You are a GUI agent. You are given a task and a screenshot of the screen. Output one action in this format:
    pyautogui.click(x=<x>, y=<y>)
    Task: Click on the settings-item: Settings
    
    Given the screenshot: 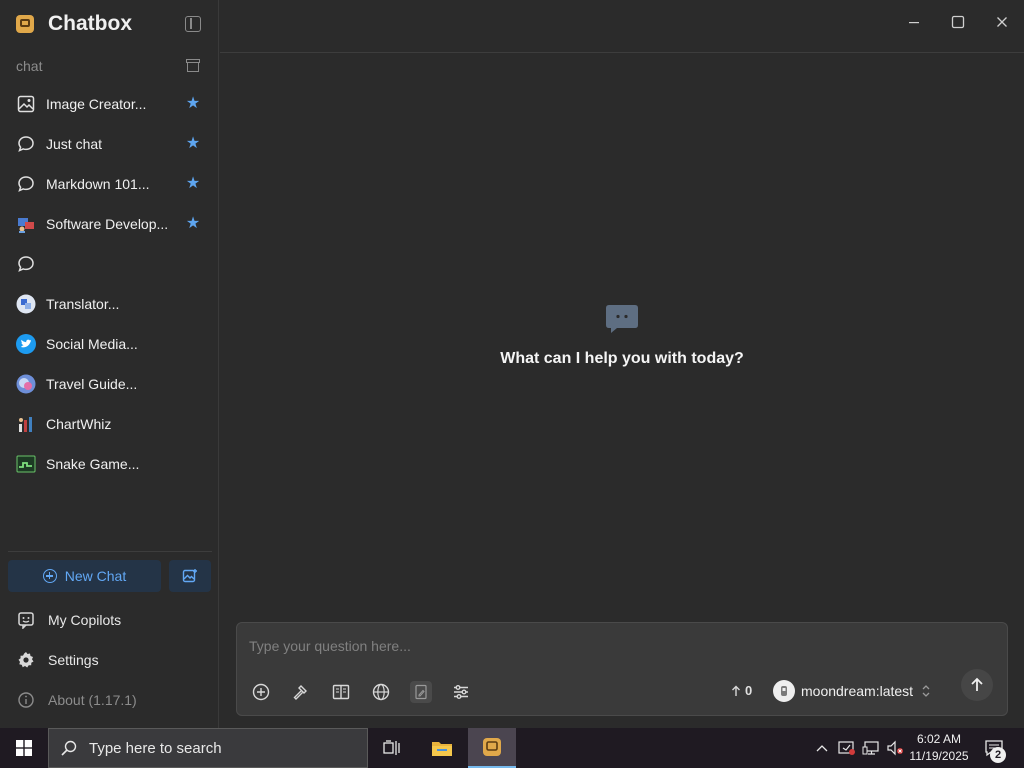 What is the action you would take?
    pyautogui.click(x=57, y=660)
    